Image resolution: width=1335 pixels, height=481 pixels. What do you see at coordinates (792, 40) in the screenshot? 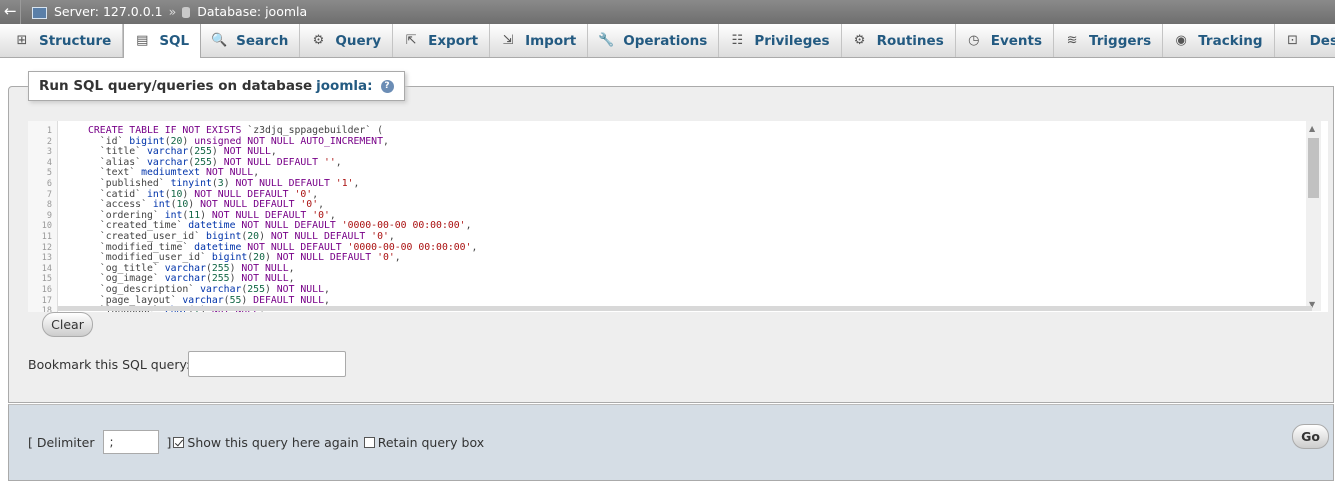
I see `tab-label: Privileges` at bounding box center [792, 40].